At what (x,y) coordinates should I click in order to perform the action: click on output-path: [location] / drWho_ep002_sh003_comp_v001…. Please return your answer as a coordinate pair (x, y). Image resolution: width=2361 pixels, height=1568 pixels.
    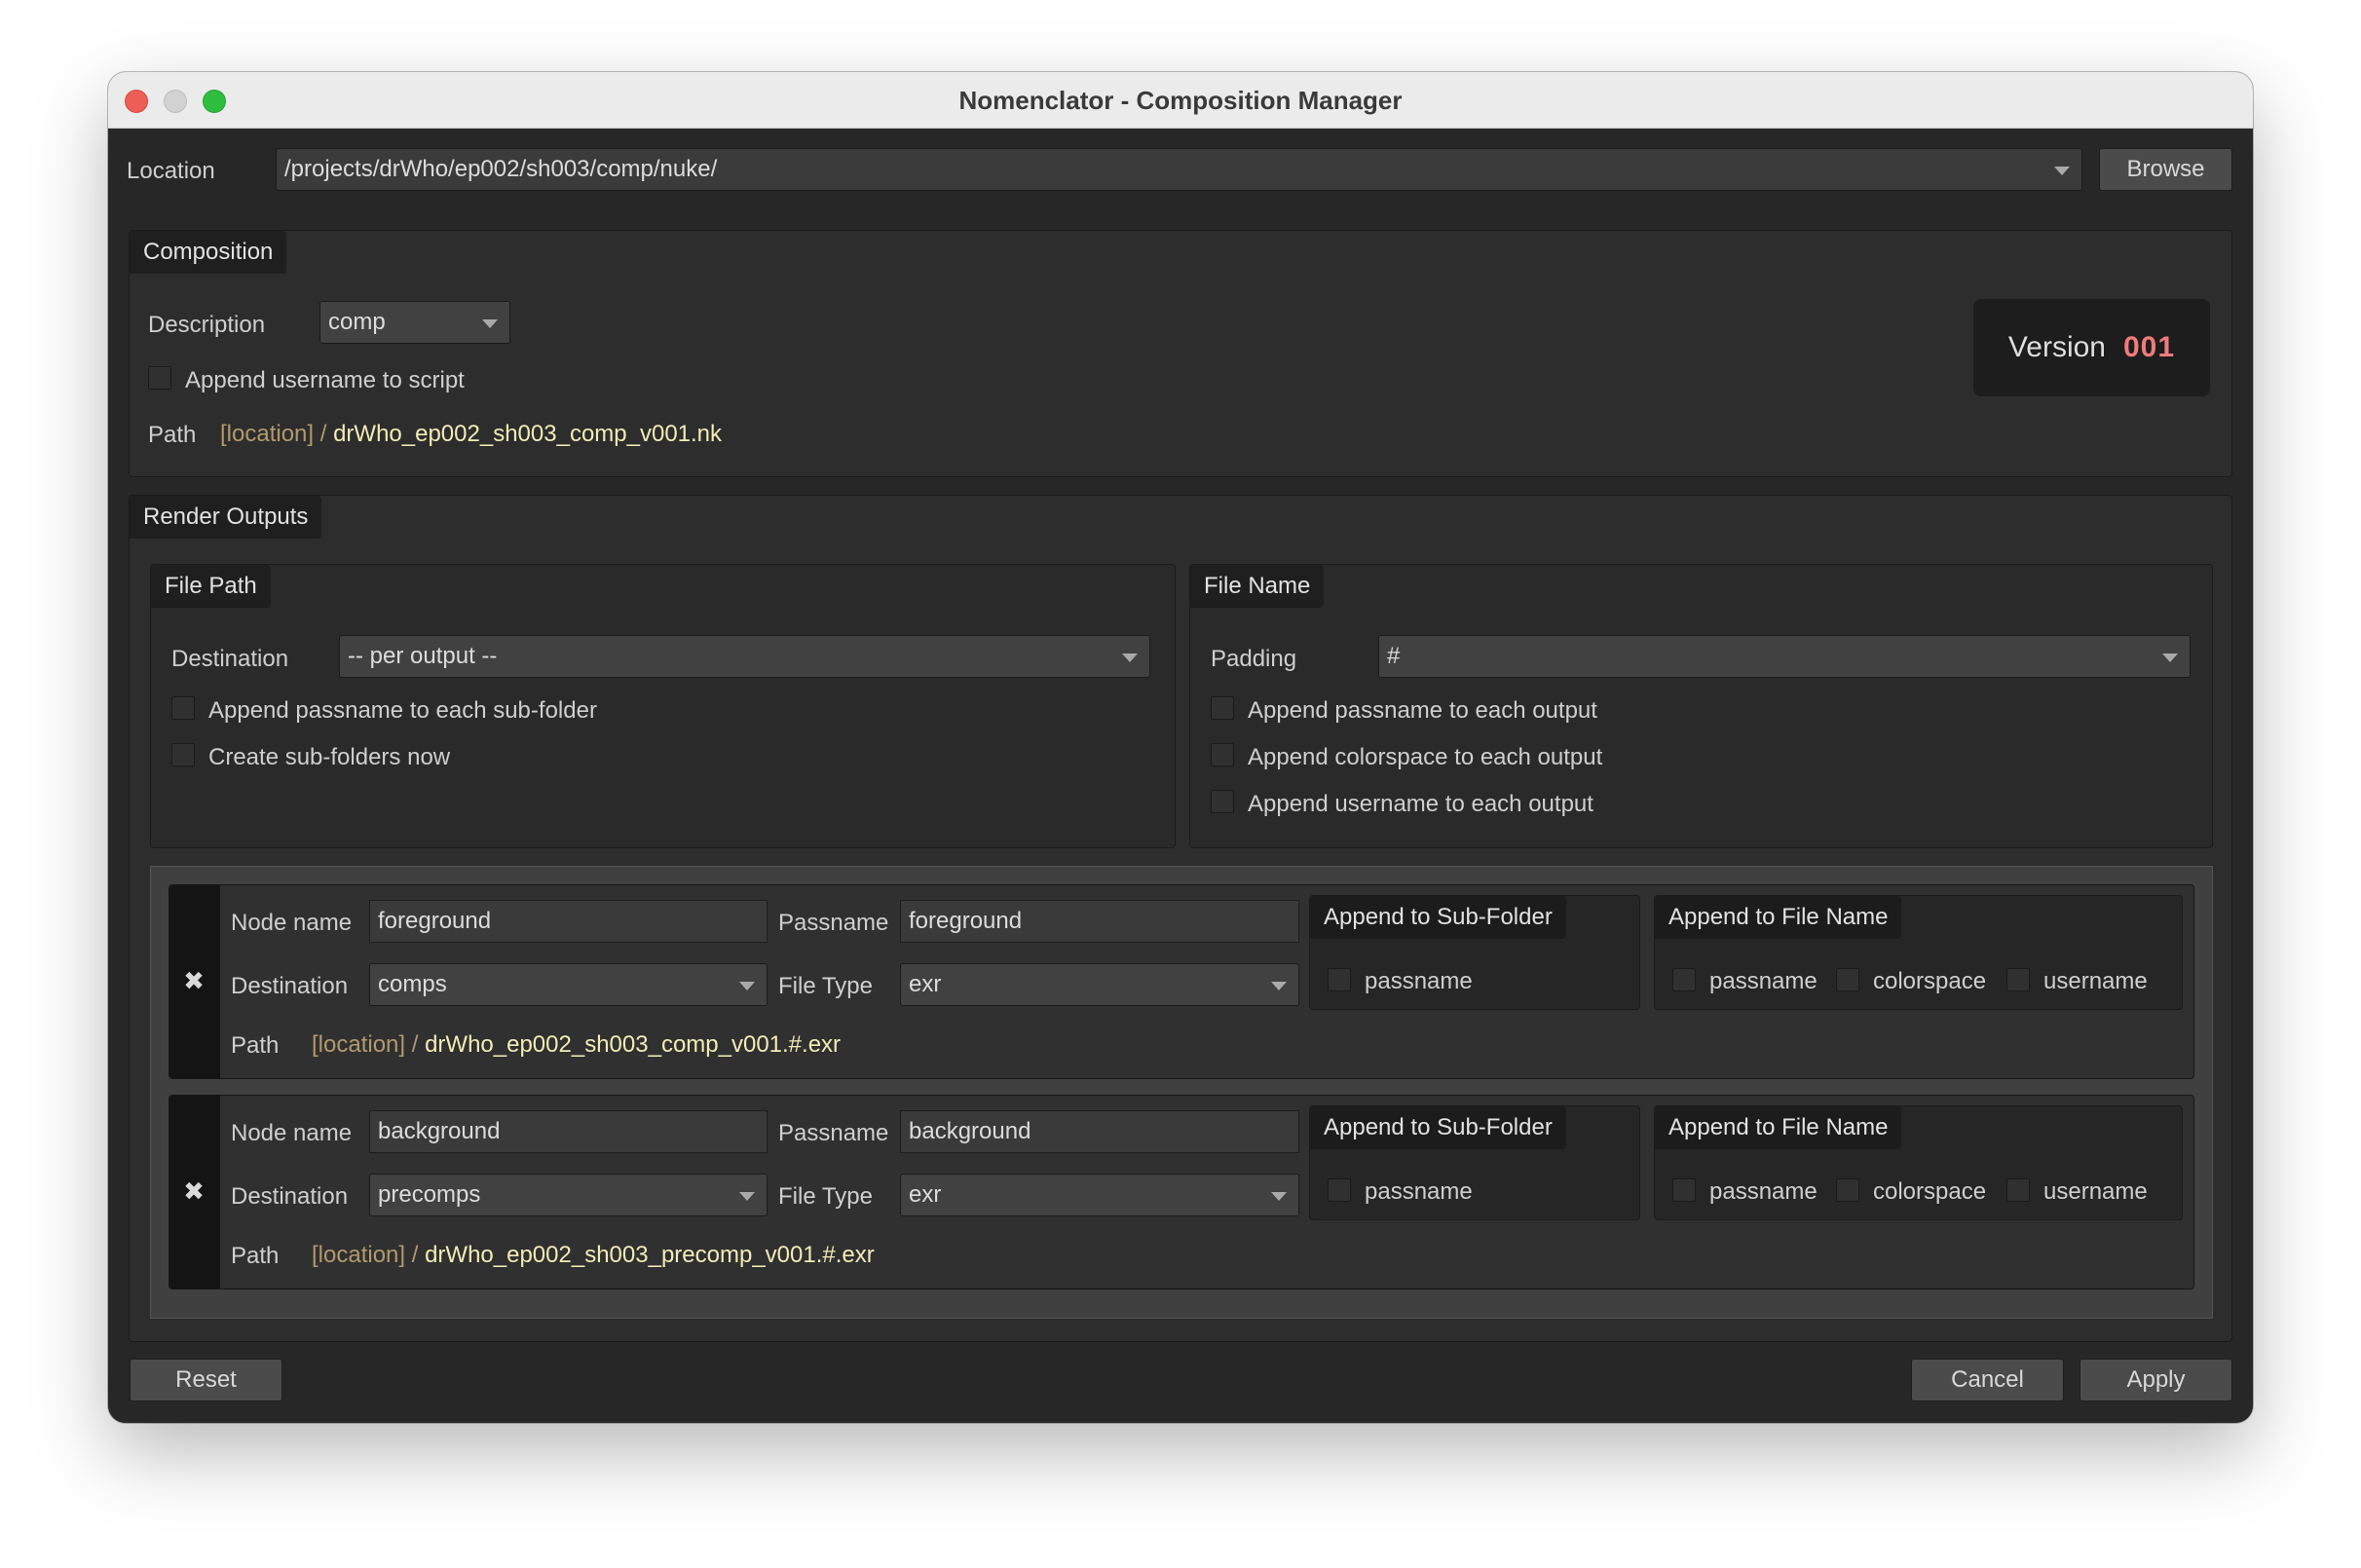
    Looking at the image, I should click on (576, 1045).